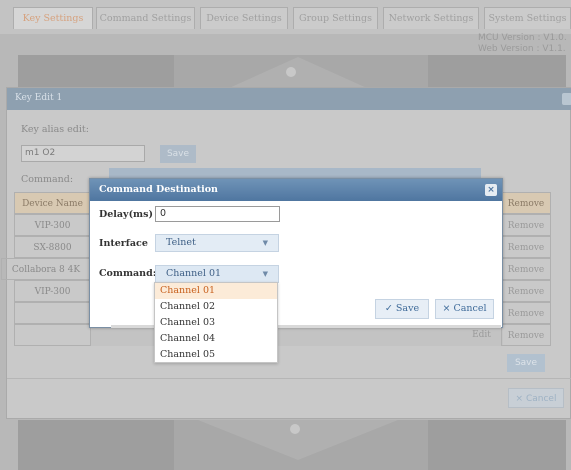 The image size is (571, 470). Describe the element at coordinates (39, 98) in the screenshot. I see `key-edit-title: Key Edit 1` at that location.